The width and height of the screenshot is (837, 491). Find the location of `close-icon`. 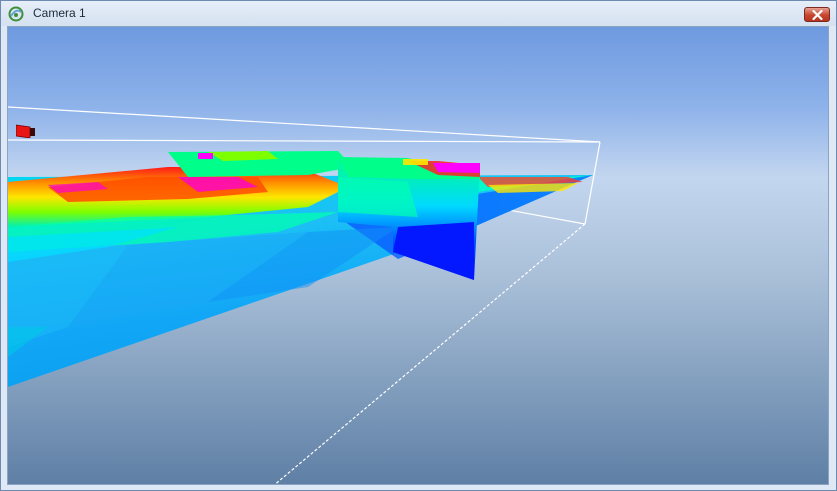

close-icon is located at coordinates (817, 15).